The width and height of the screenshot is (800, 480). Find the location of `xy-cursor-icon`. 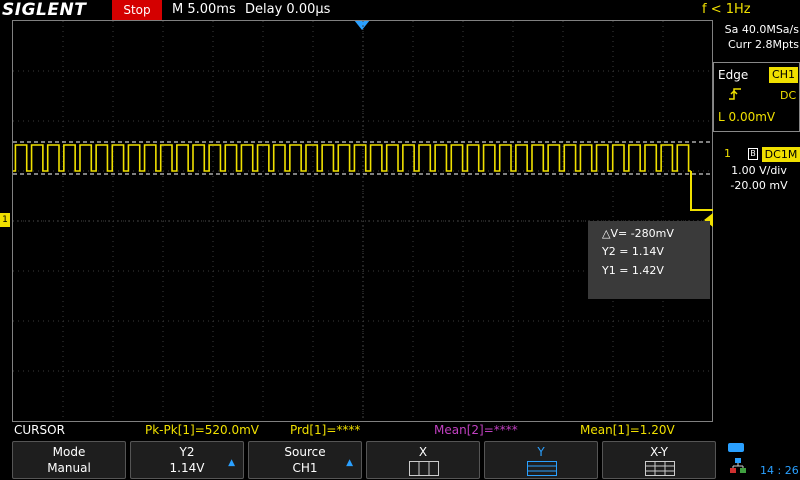

xy-cursor-icon is located at coordinates (660, 468).